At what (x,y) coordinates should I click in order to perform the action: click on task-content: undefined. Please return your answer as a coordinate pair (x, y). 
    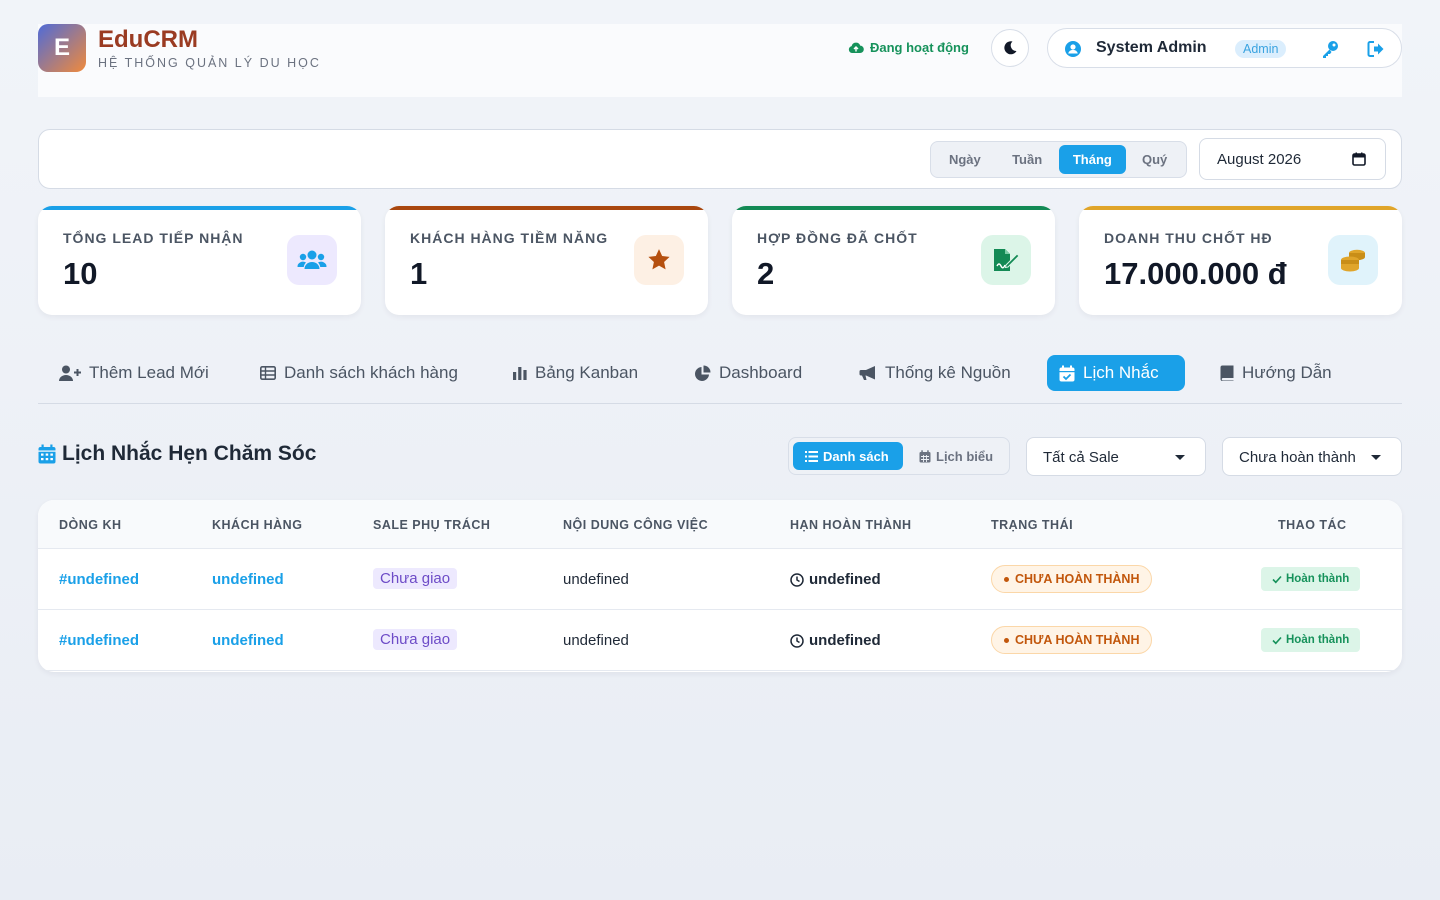
    Looking at the image, I should click on (596, 579).